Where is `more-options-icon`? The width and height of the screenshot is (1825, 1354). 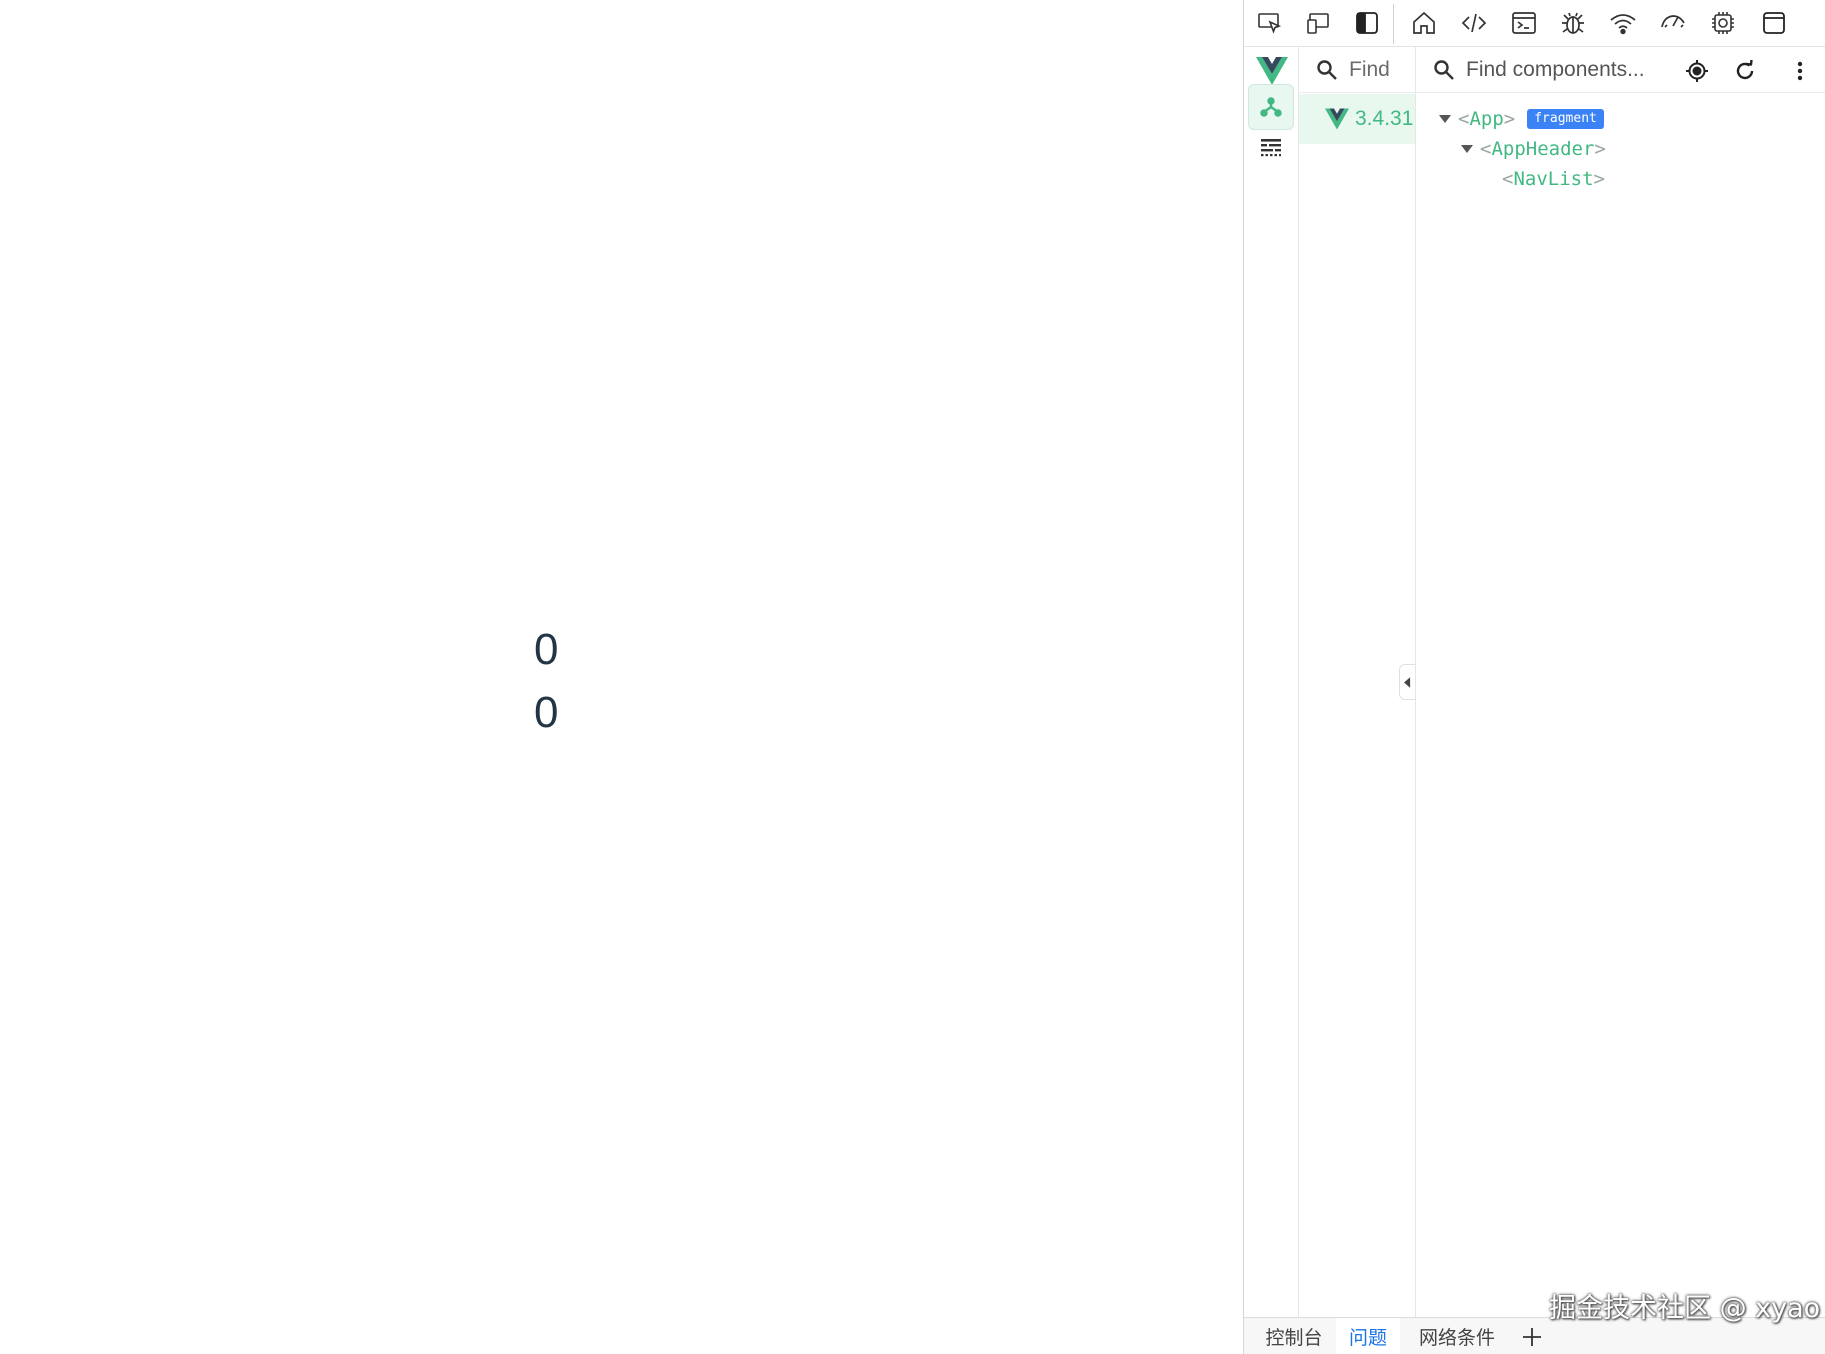
more-options-icon is located at coordinates (1800, 71).